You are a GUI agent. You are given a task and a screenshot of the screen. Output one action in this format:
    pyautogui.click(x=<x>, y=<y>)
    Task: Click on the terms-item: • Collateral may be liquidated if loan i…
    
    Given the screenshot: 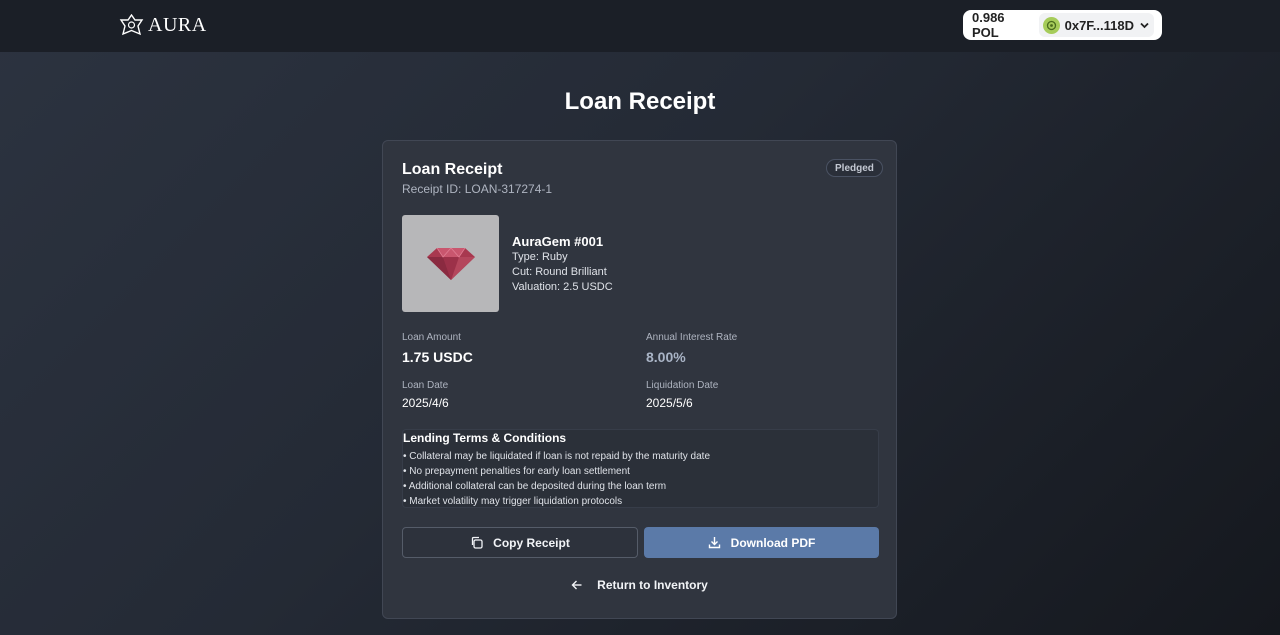 What is the action you would take?
    pyautogui.click(x=557, y=456)
    